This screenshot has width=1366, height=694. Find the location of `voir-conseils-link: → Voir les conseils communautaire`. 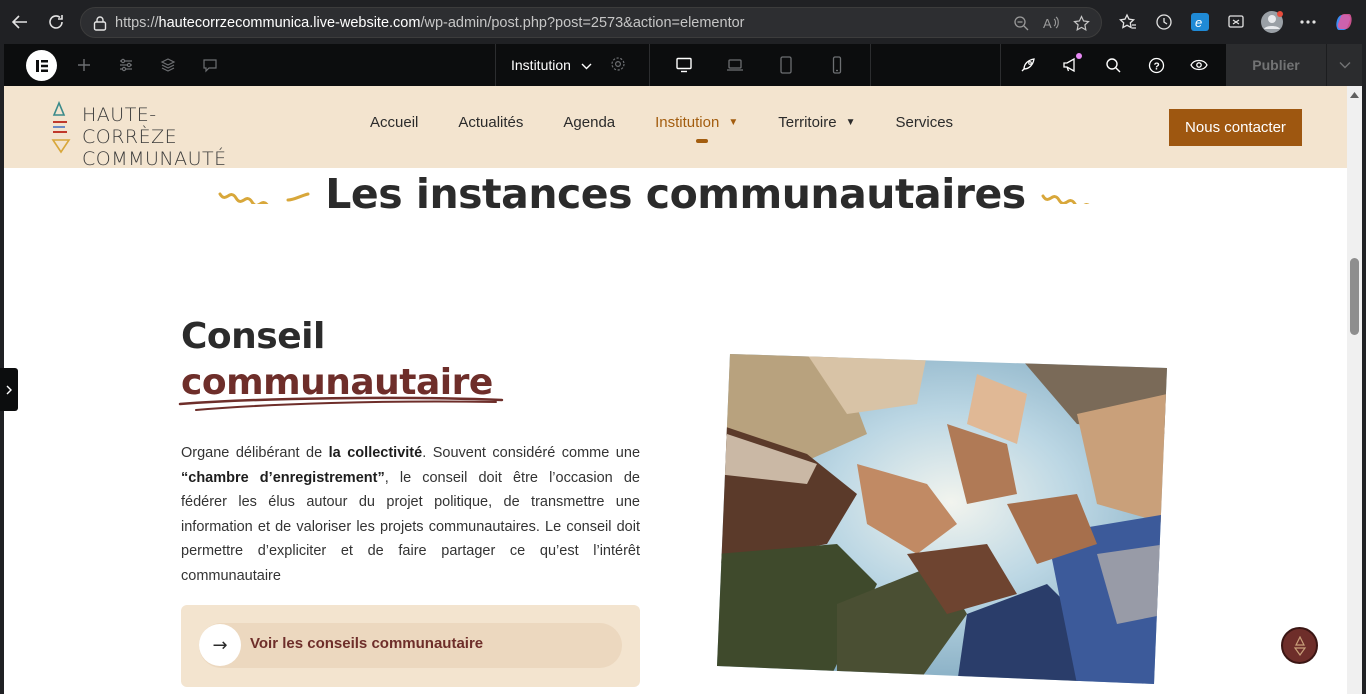

voir-conseils-link: → Voir les conseils communautaire is located at coordinates (410, 645).